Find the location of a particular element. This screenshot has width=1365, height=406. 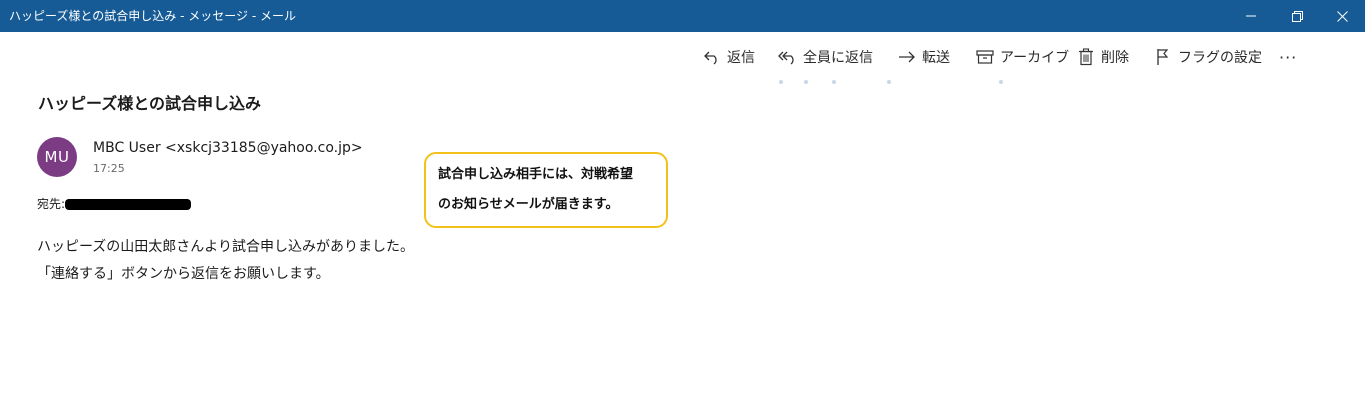

recipient-row: 宛先: is located at coordinates (114, 204).